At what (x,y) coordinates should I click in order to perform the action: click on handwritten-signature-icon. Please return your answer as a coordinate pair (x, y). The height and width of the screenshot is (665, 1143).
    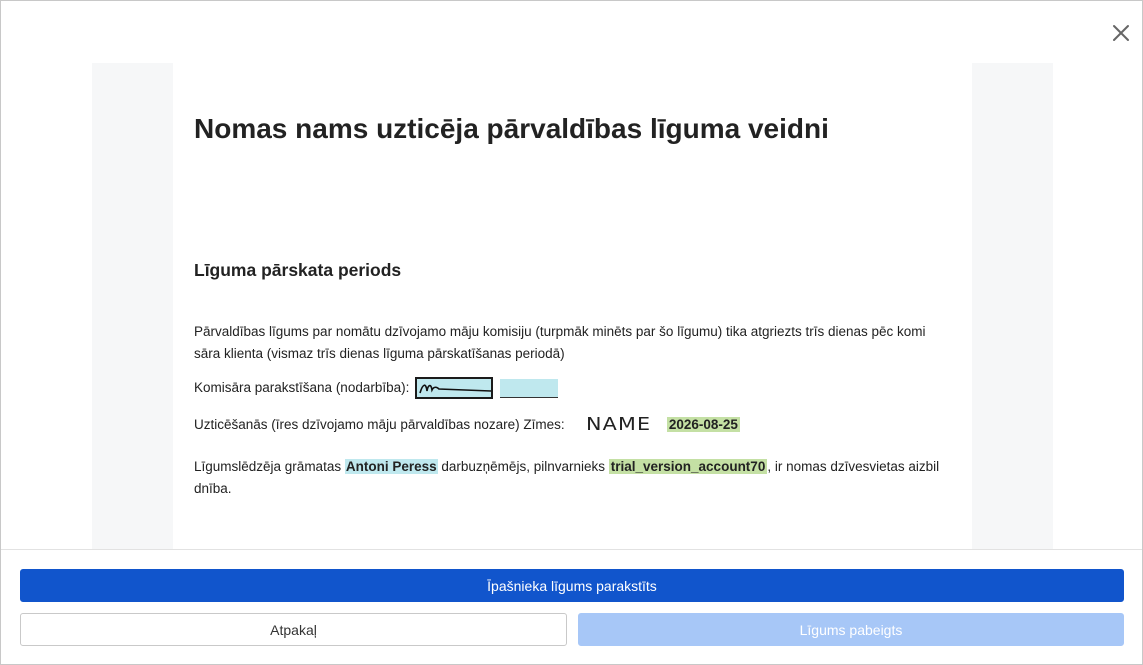
    Looking at the image, I should click on (455, 389).